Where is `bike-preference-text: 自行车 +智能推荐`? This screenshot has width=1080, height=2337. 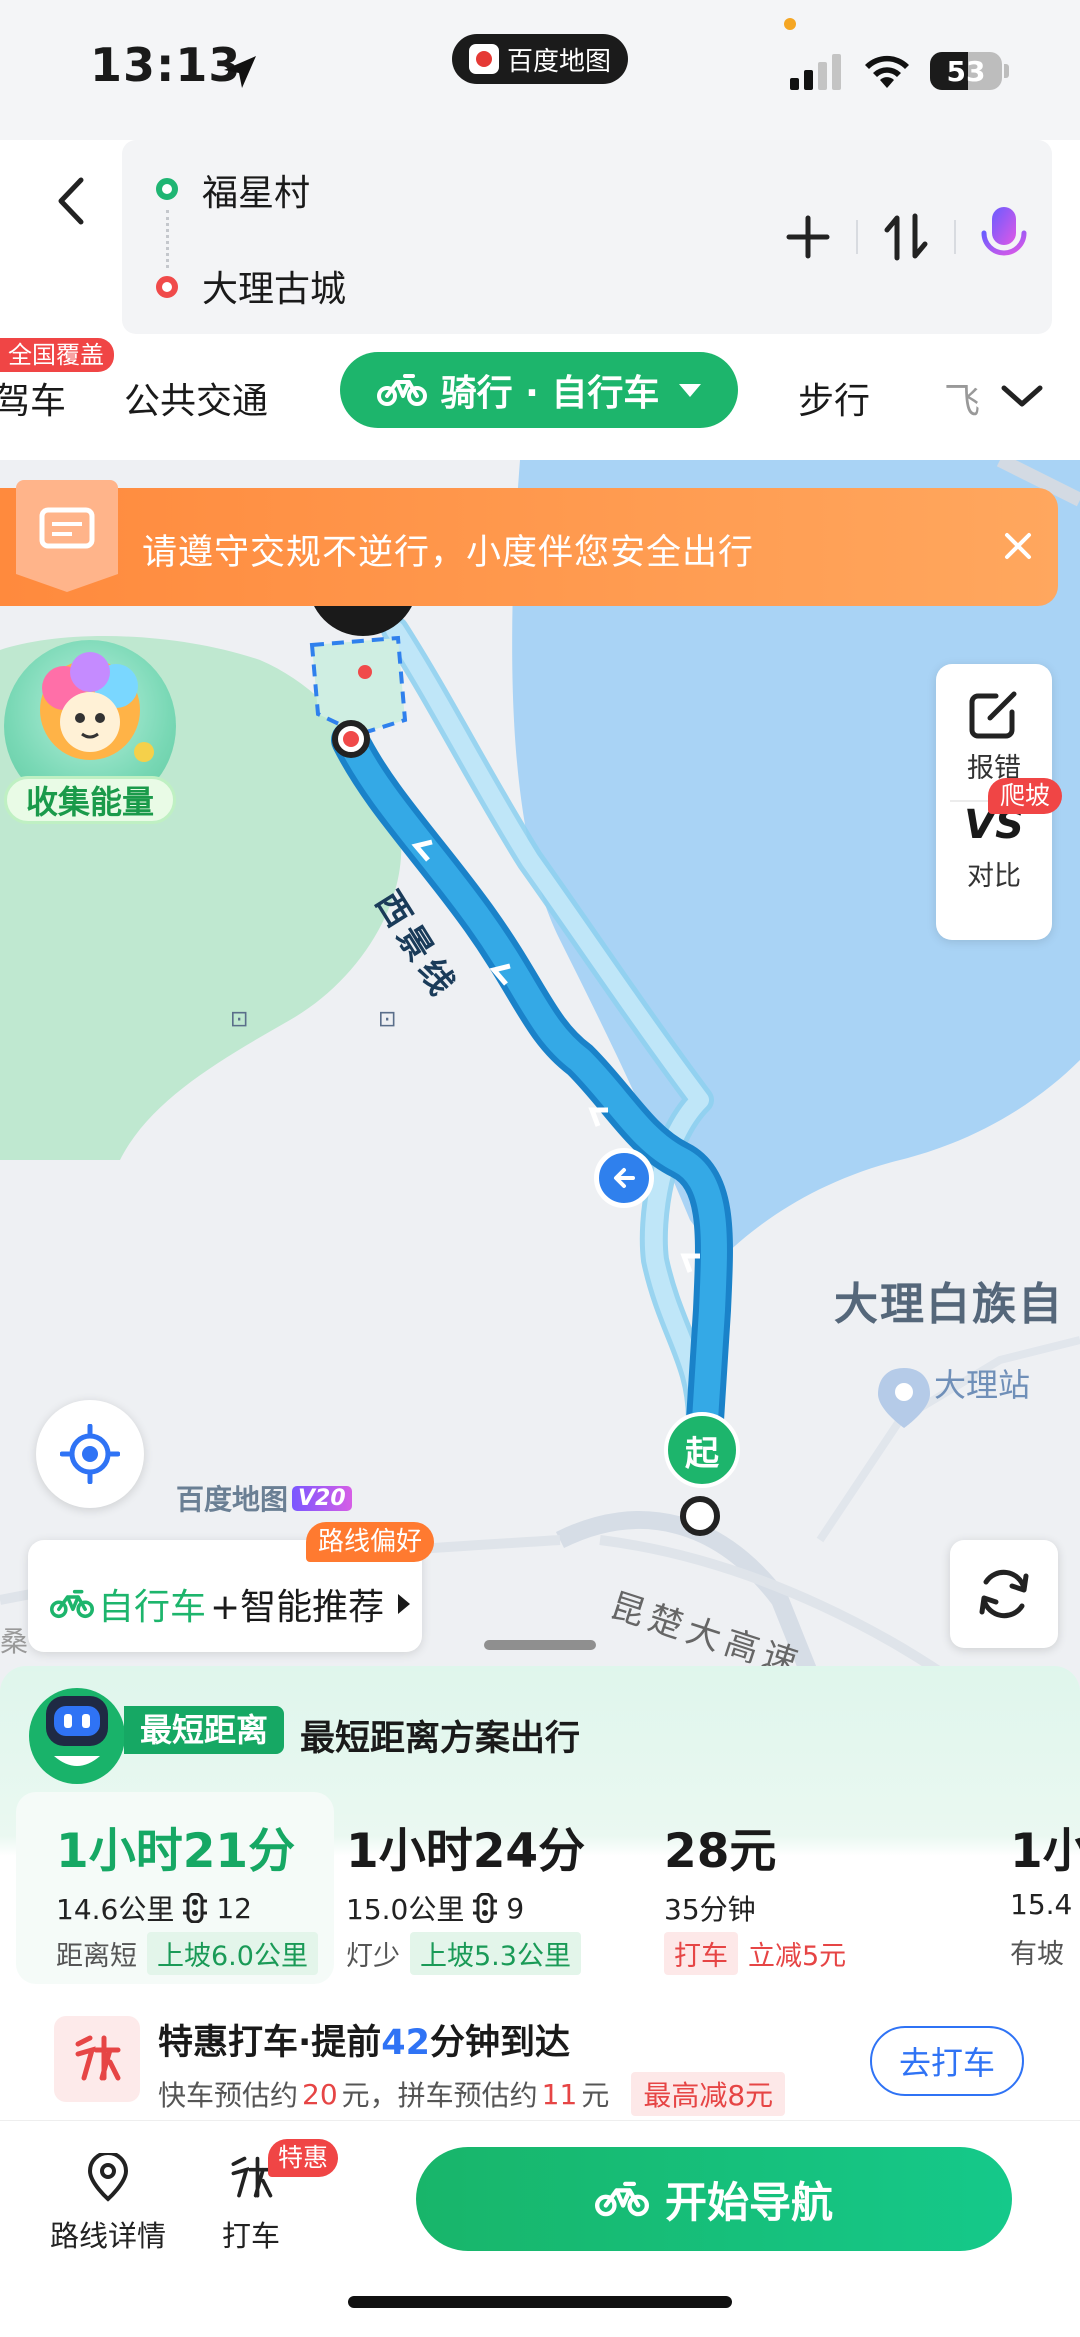
bike-preference-text: 自行车 +智能推荐 is located at coordinates (230, 1604).